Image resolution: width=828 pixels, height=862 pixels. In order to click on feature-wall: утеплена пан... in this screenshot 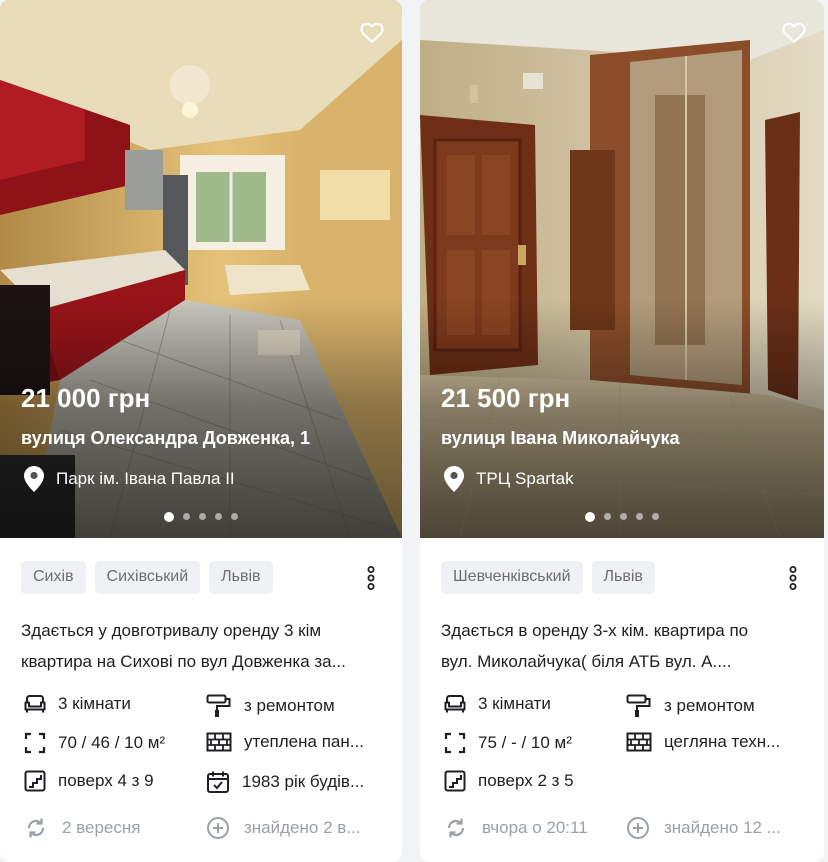, I will do `click(285, 742)`.